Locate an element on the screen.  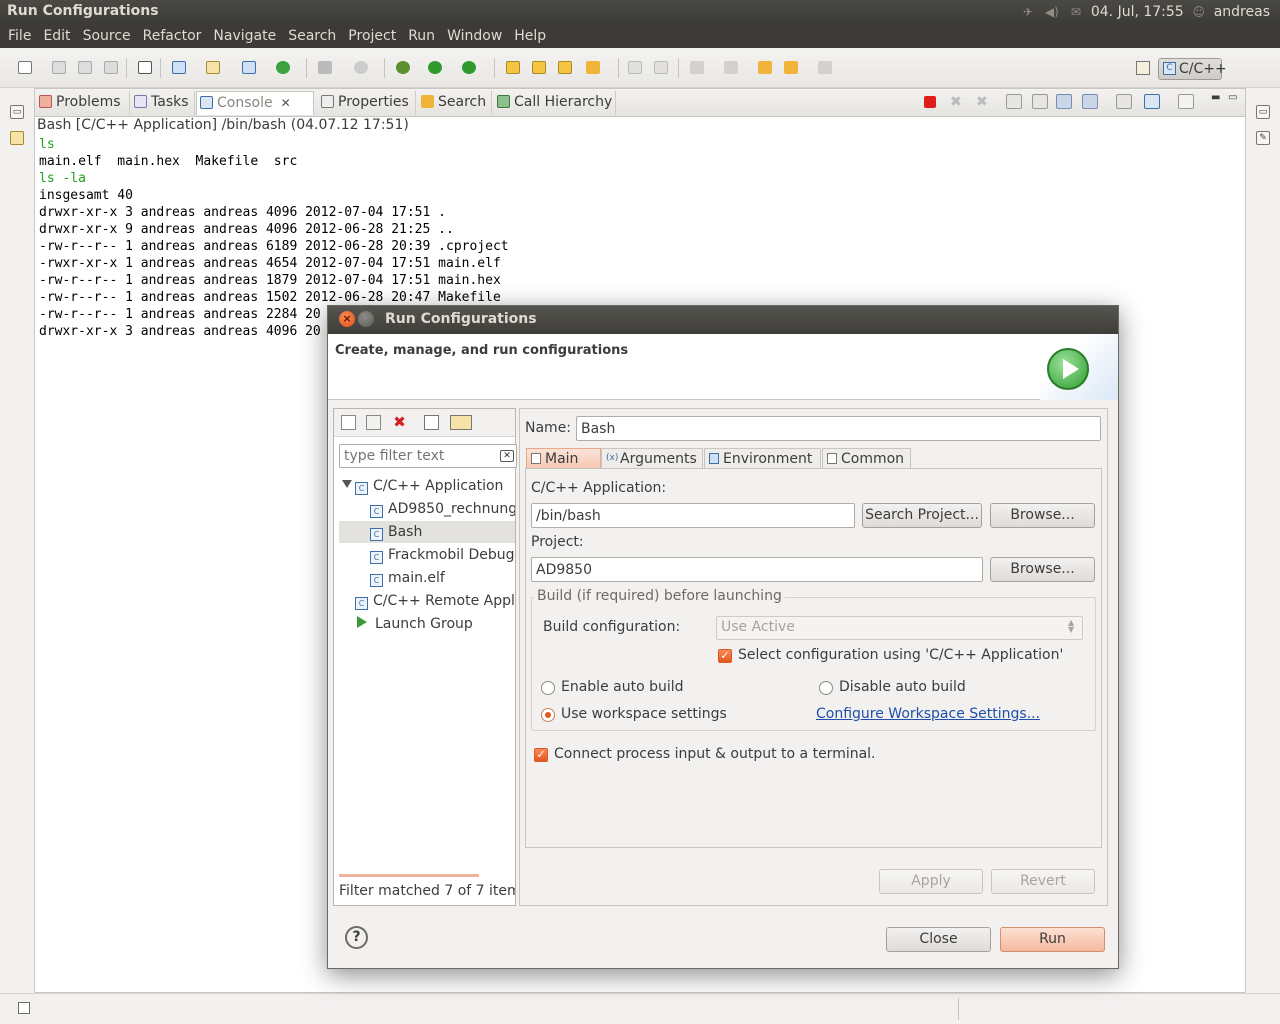
open-type-icon is located at coordinates (513, 68).